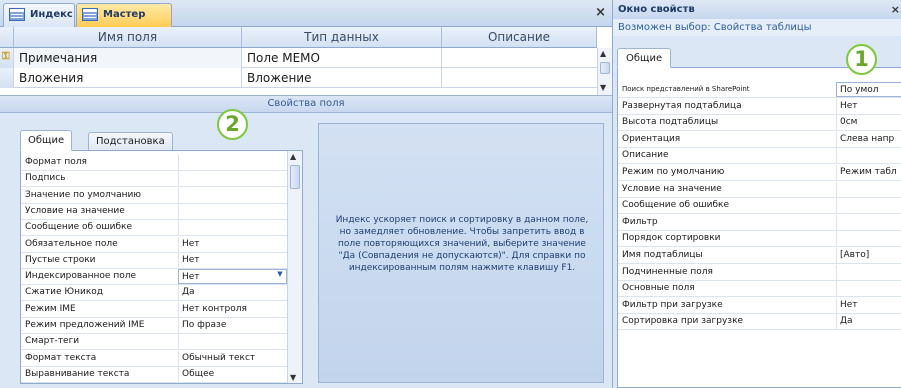 This screenshot has height=388, width=901. Describe the element at coordinates (759, 322) in the screenshot. I see `property-row: Сортировка при загрузке Да` at that location.